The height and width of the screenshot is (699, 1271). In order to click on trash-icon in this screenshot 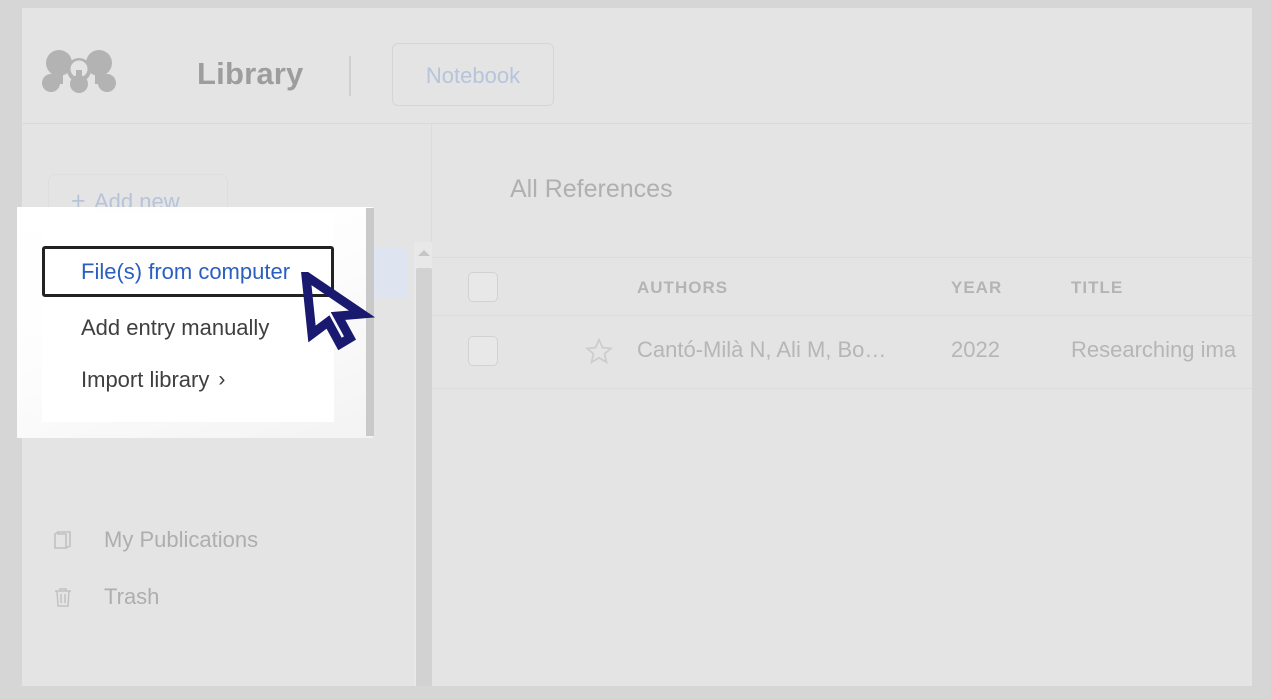, I will do `click(63, 597)`.